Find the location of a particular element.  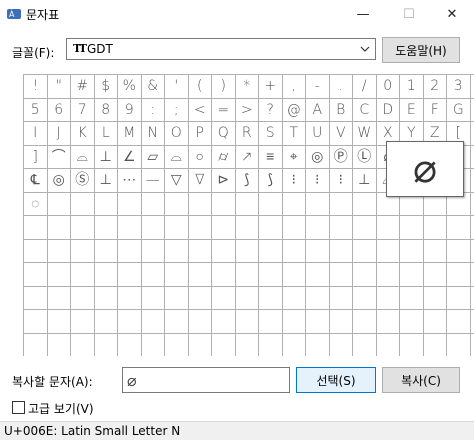

character-cell: ⌭ is located at coordinates (224, 157).